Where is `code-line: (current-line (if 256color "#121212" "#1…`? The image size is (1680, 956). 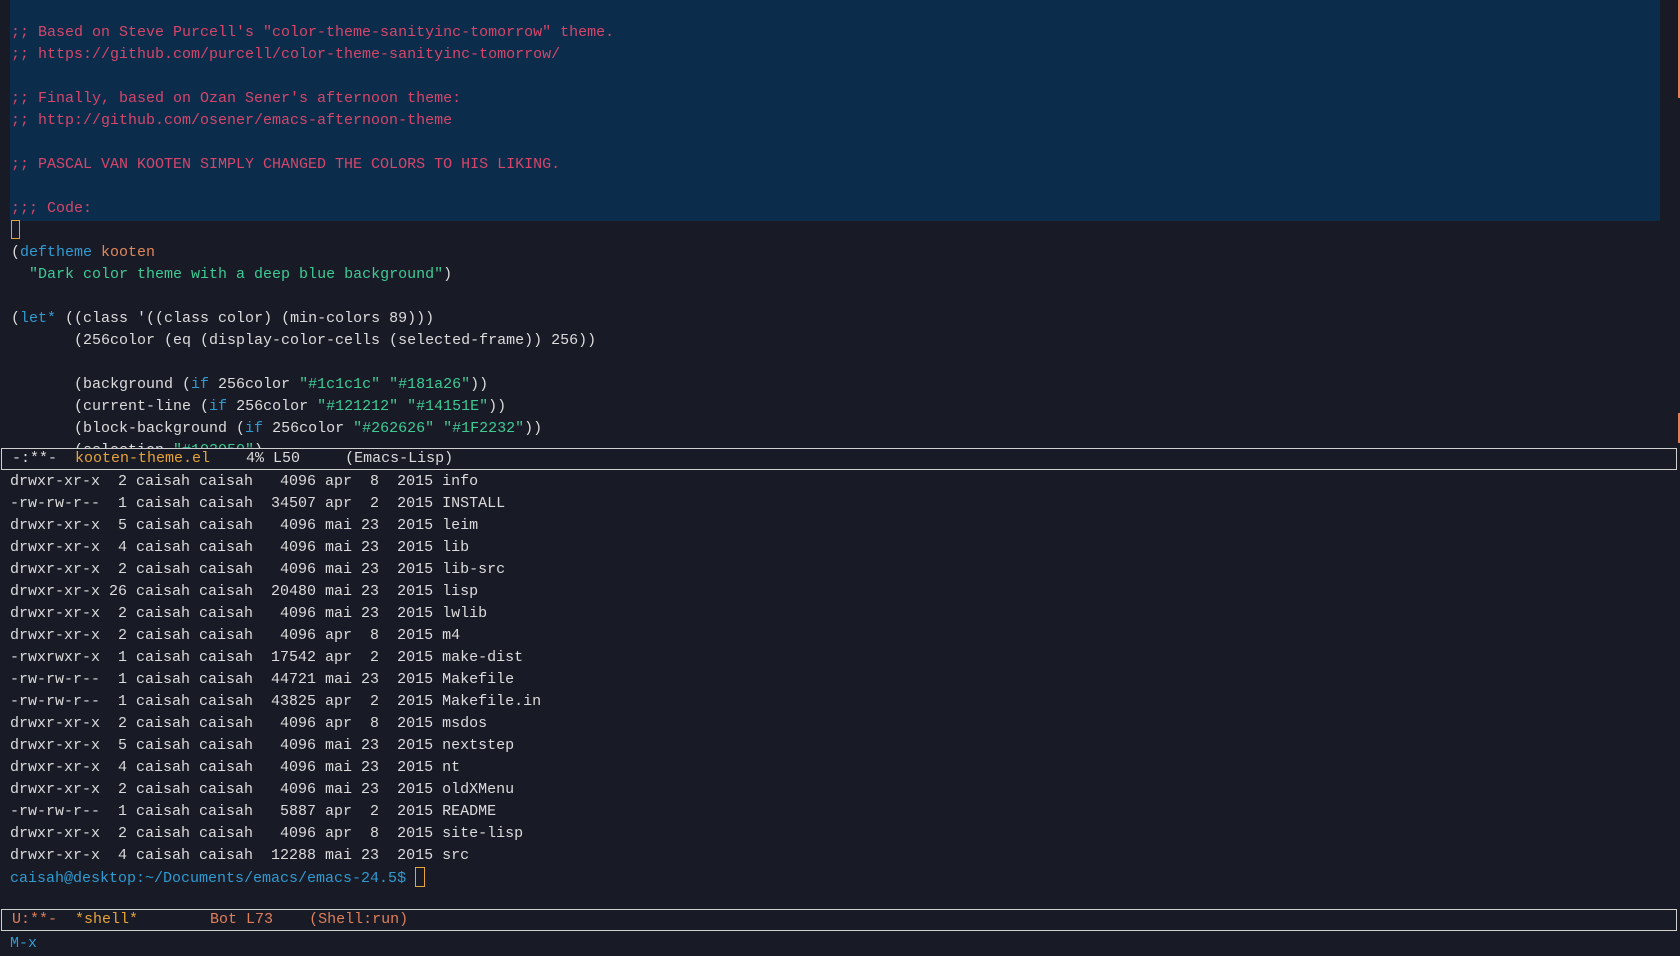
code-line: (current-line (if 256color "#121212" "#1… is located at coordinates (312, 407).